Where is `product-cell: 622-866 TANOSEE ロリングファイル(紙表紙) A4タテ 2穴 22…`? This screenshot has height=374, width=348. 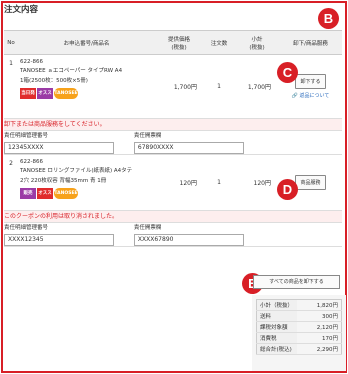 product-cell: 622-866 TANOSEE ロリングファイル(紙表紙) A4タテ 2穴 22… is located at coordinates (86, 182).